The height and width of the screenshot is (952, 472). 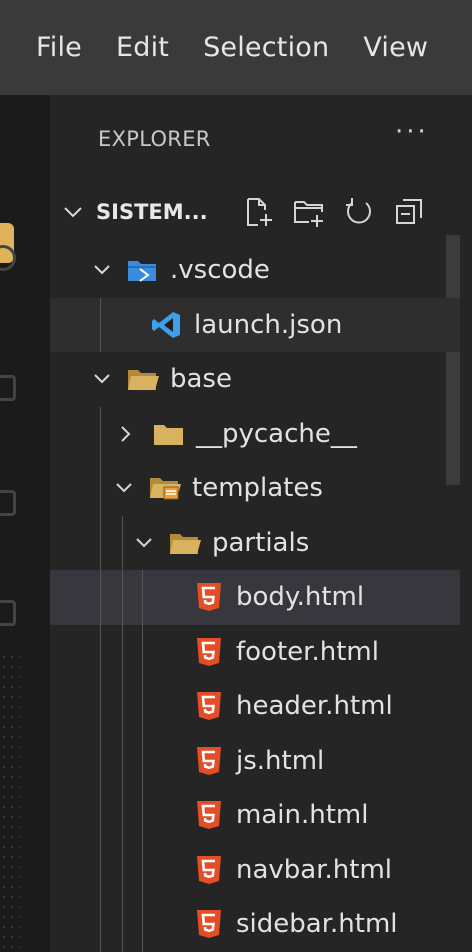 I want to click on tree-item-label: navbar.html, so click(x=314, y=869).